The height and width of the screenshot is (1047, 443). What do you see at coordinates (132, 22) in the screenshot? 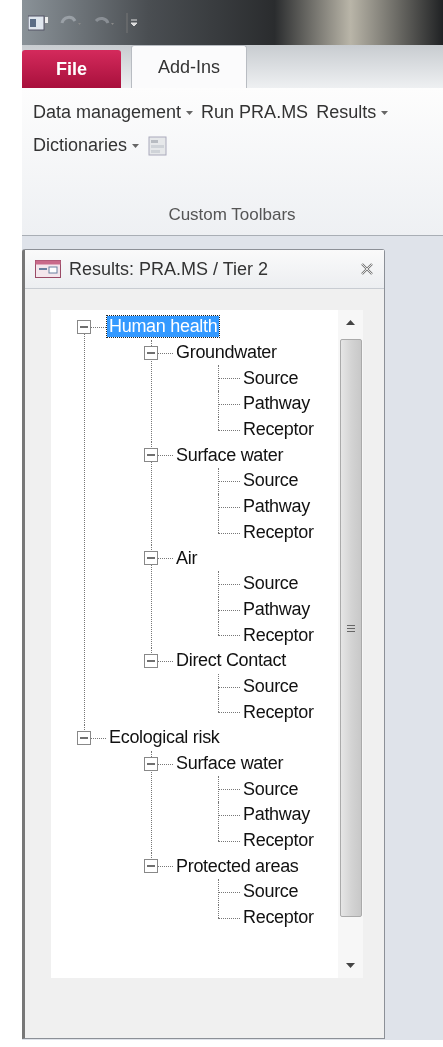
I see `customize-toolbar-icon` at bounding box center [132, 22].